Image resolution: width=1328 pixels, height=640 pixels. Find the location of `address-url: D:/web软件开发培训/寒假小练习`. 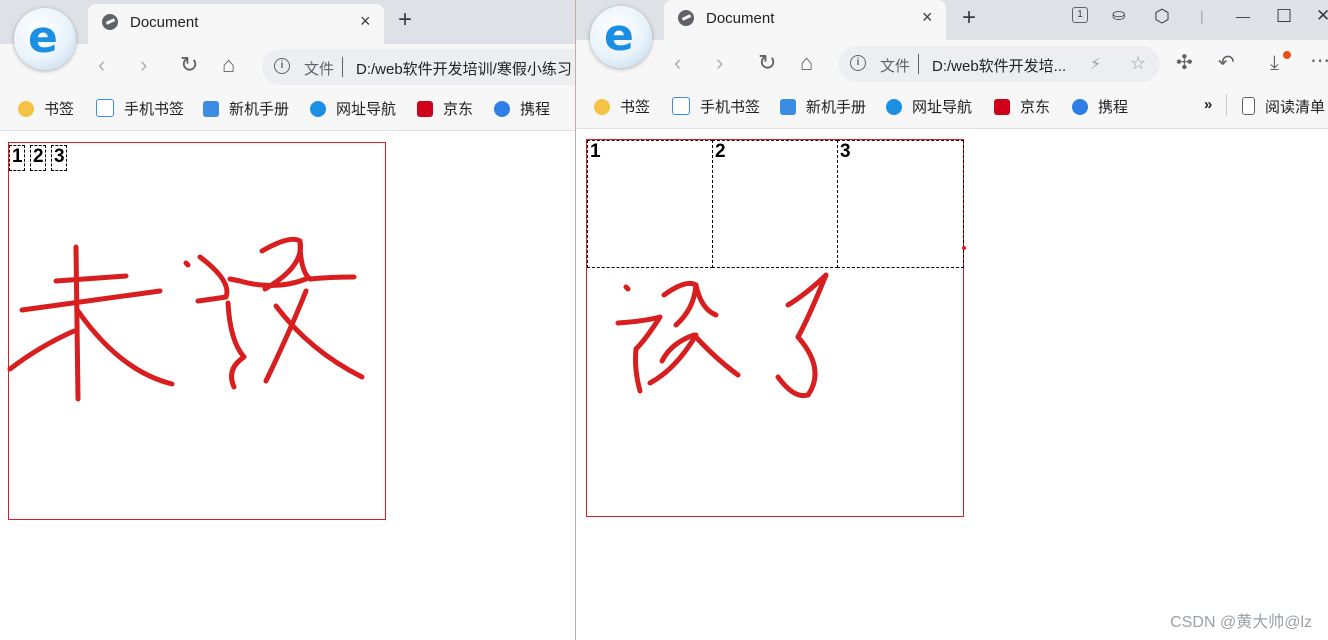

address-url: D:/web软件开发培训/寒假小练习 is located at coordinates (464, 68).